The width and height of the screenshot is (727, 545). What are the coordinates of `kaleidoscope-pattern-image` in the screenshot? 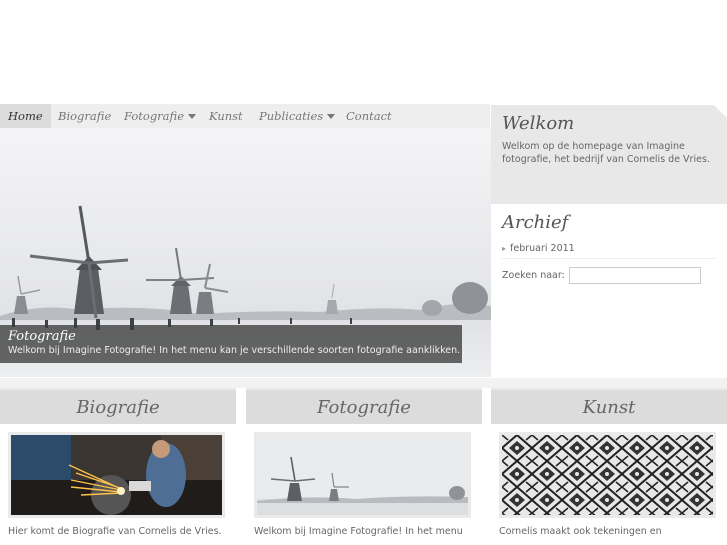 It's located at (607, 475).